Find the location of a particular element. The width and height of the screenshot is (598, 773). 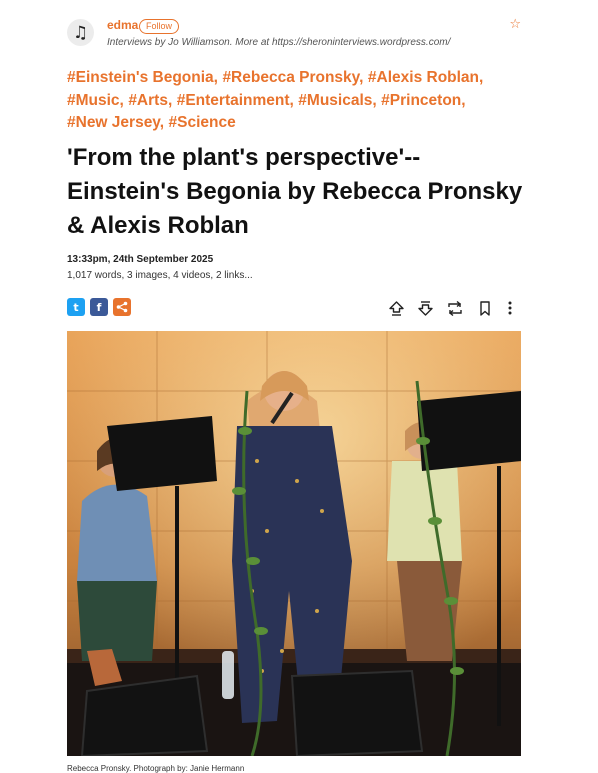

share-icon is located at coordinates (122, 307).